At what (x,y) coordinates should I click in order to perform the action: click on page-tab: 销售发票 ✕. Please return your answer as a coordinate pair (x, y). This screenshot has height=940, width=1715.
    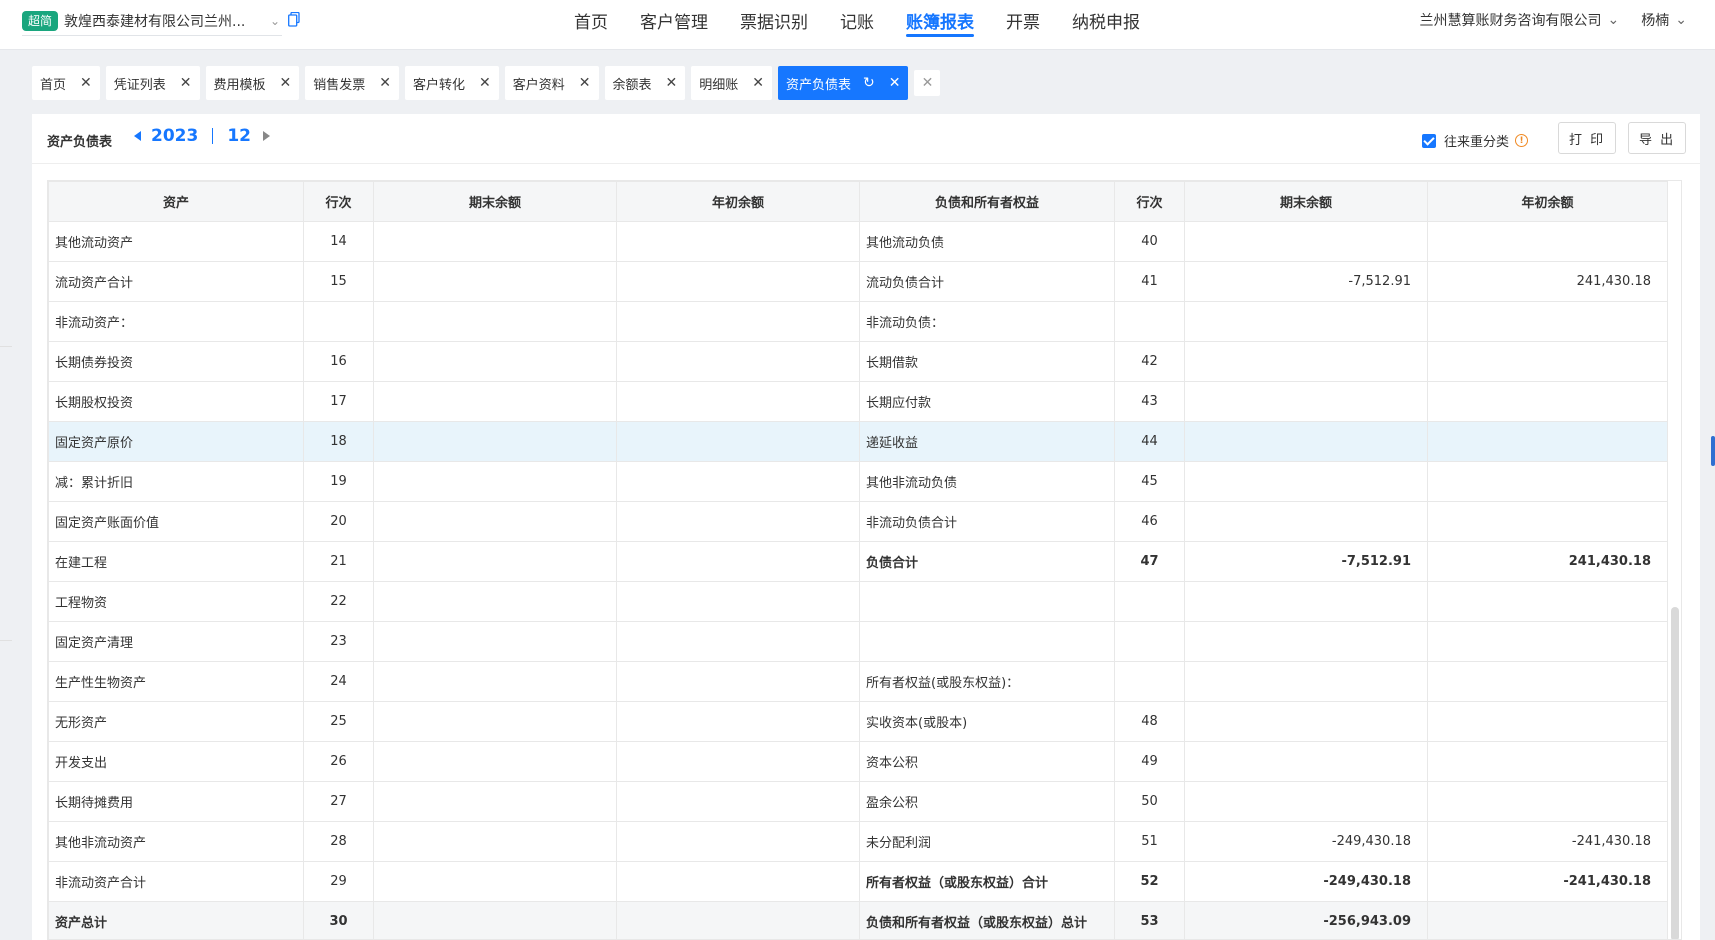
    Looking at the image, I should click on (352, 83).